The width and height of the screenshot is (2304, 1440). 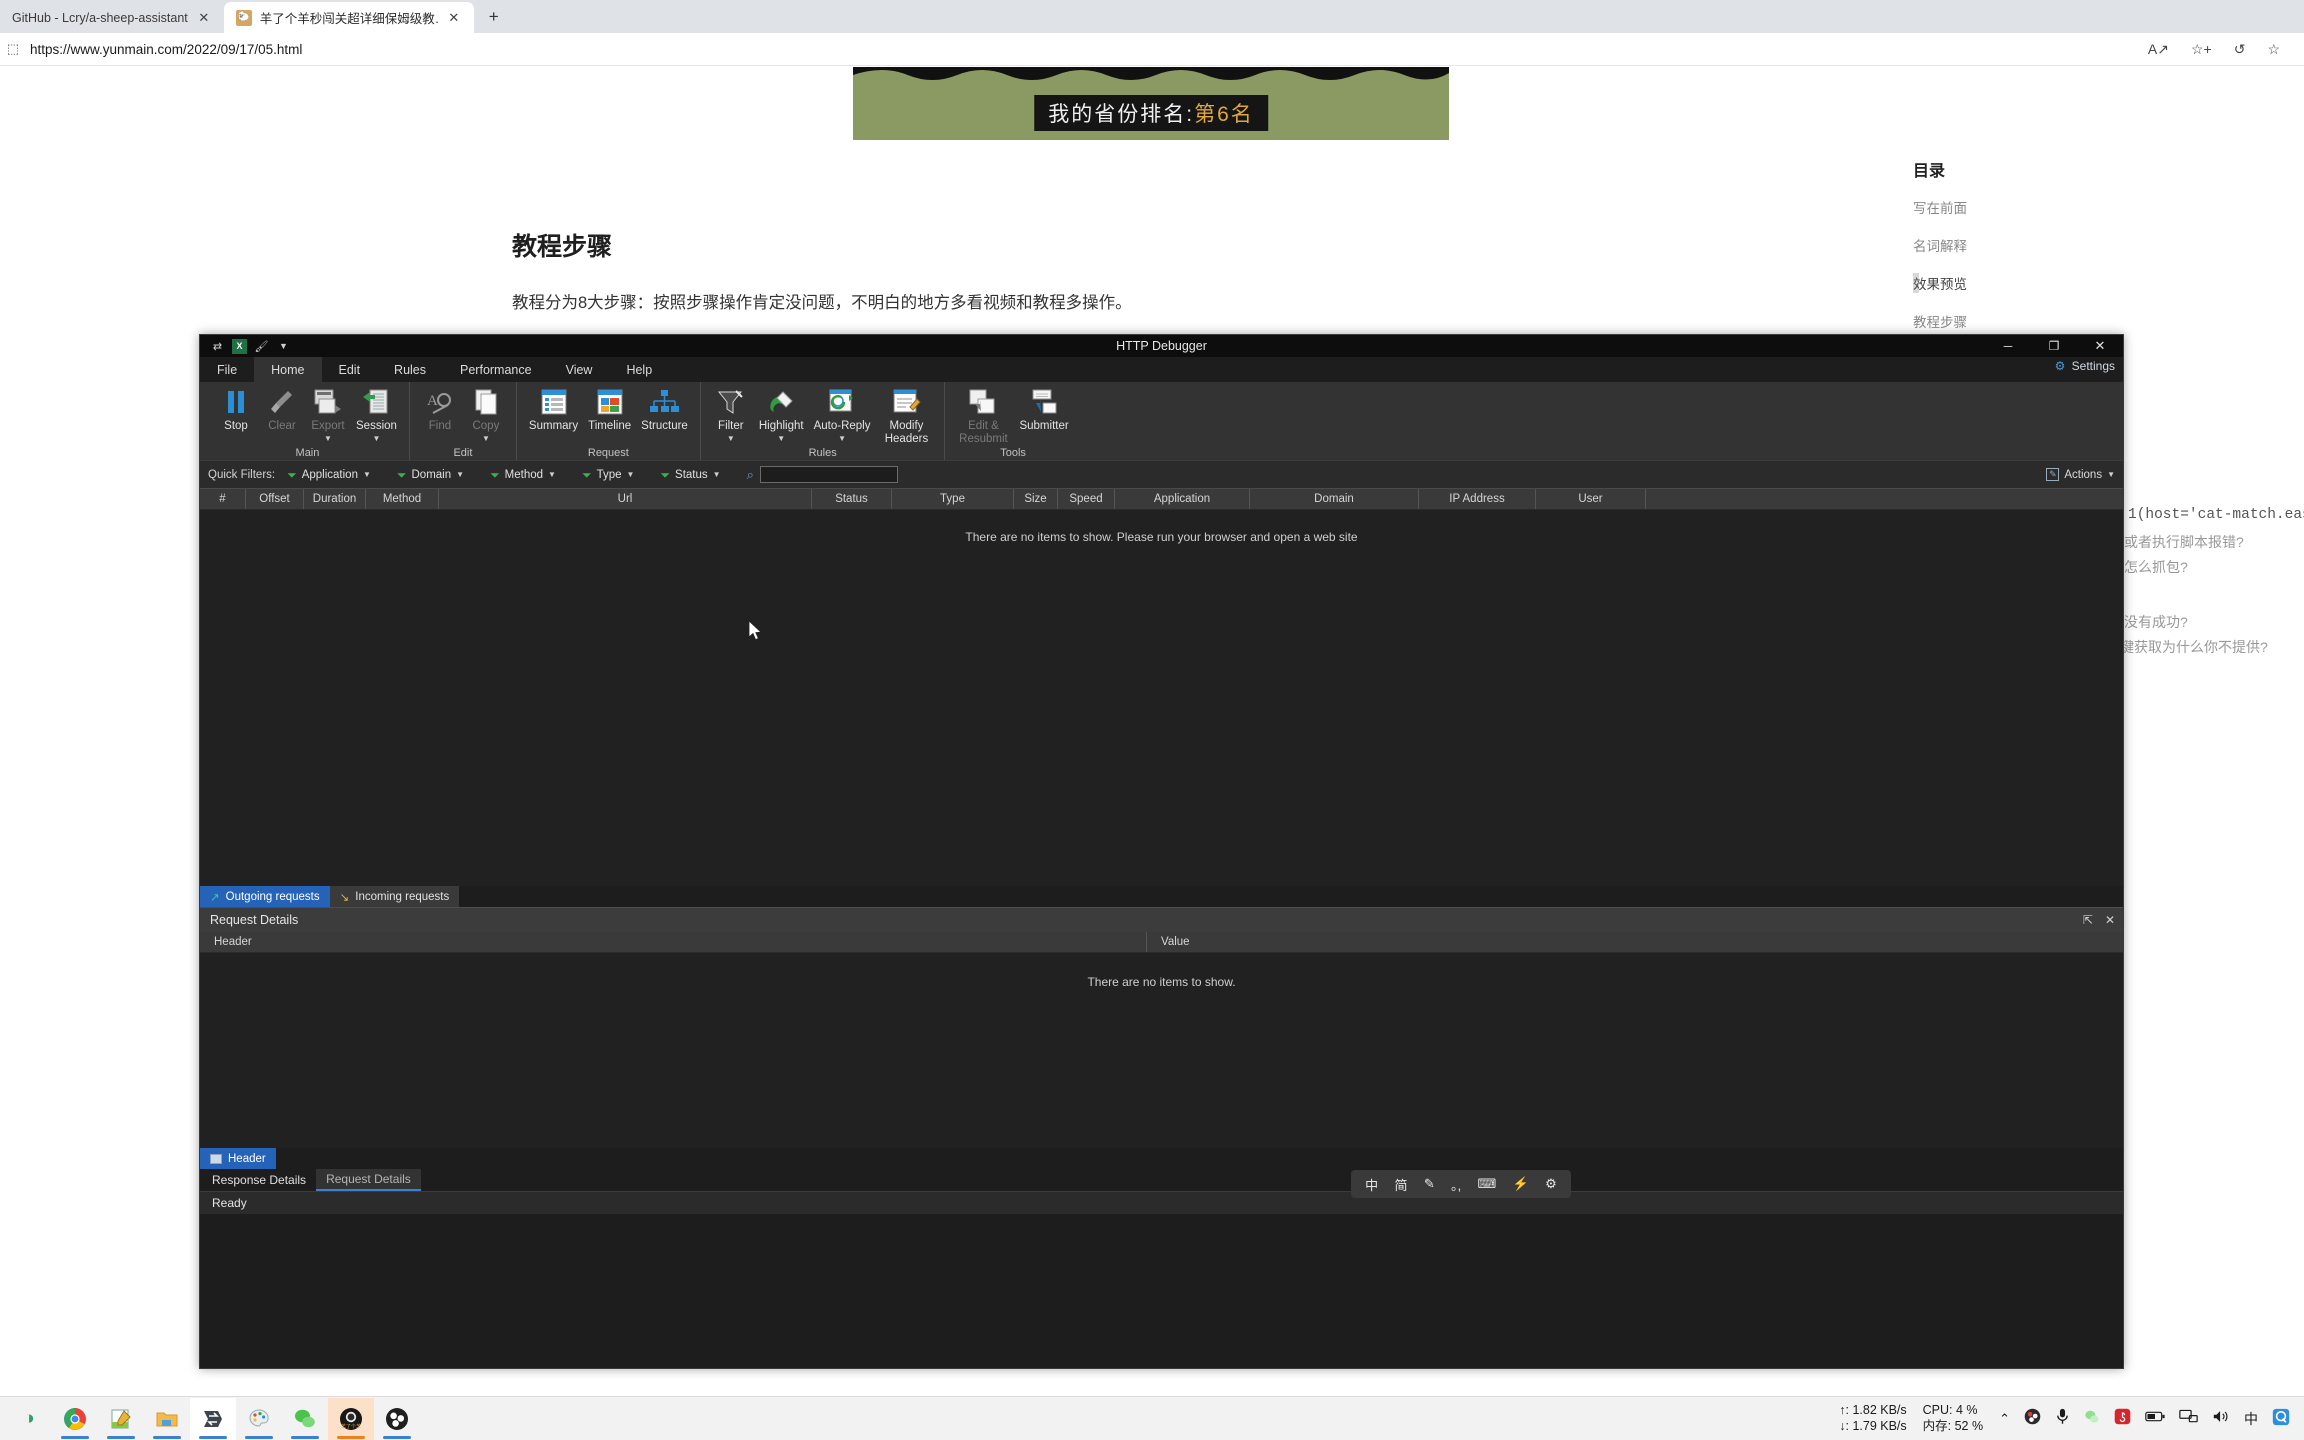 What do you see at coordinates (350, 369) in the screenshot?
I see `menu-edit: Edit` at bounding box center [350, 369].